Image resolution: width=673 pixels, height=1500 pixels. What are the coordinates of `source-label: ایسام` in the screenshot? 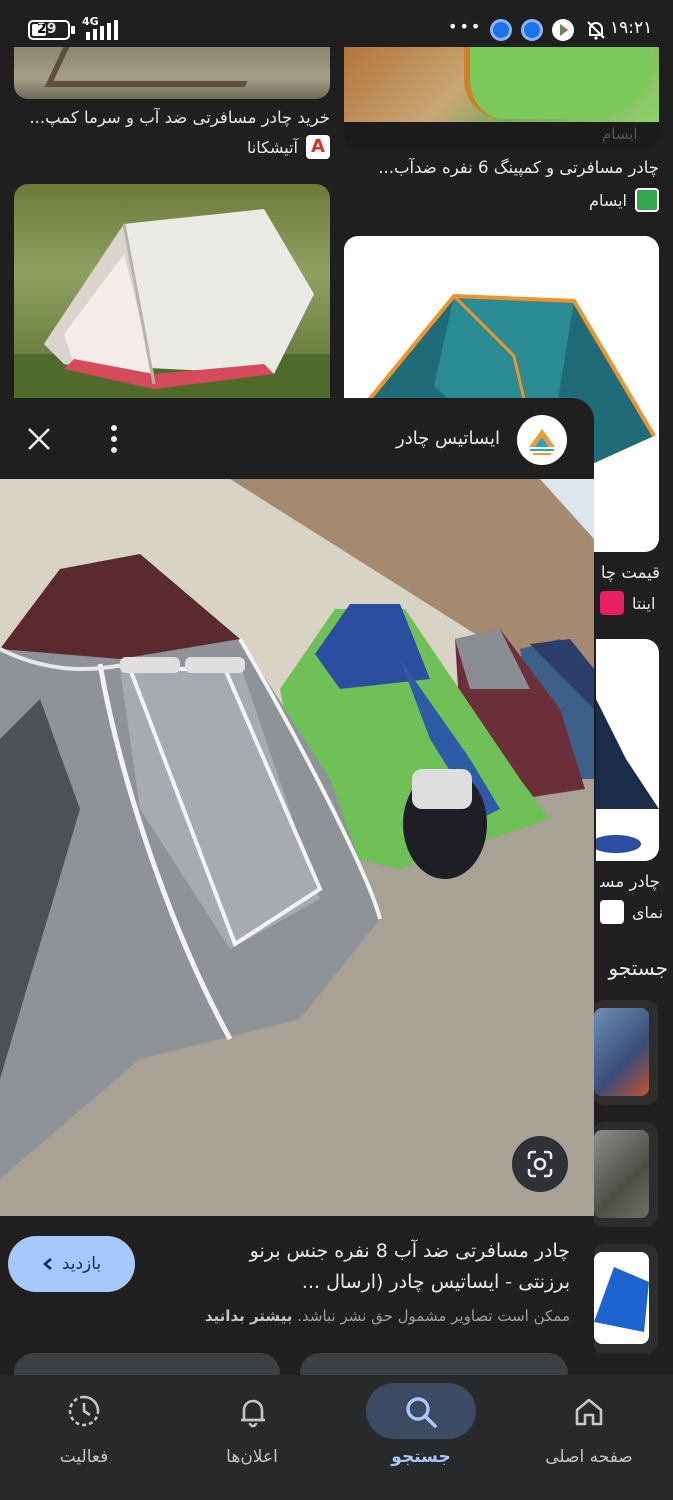 It's located at (608, 200).